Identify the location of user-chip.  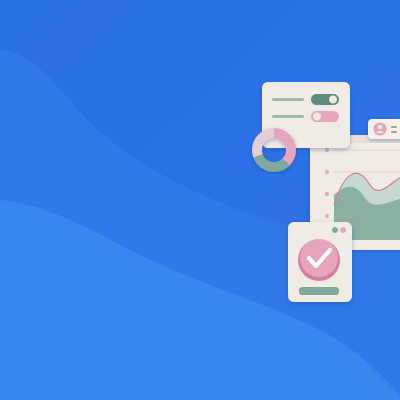
(384, 129).